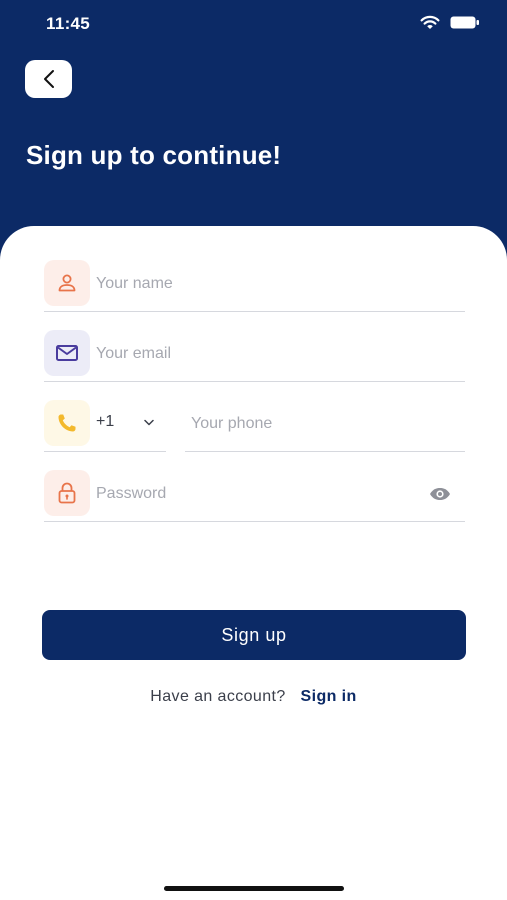 This screenshot has width=507, height=900. Describe the element at coordinates (68, 23) in the screenshot. I see `status-time: 11:45` at that location.